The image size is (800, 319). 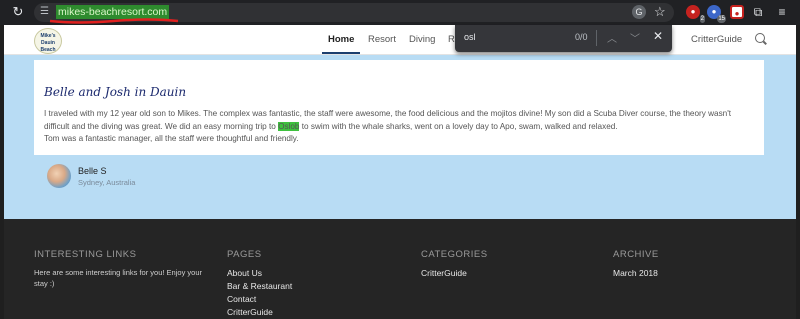 I want to click on menu-icon: ≡, so click(x=782, y=12).